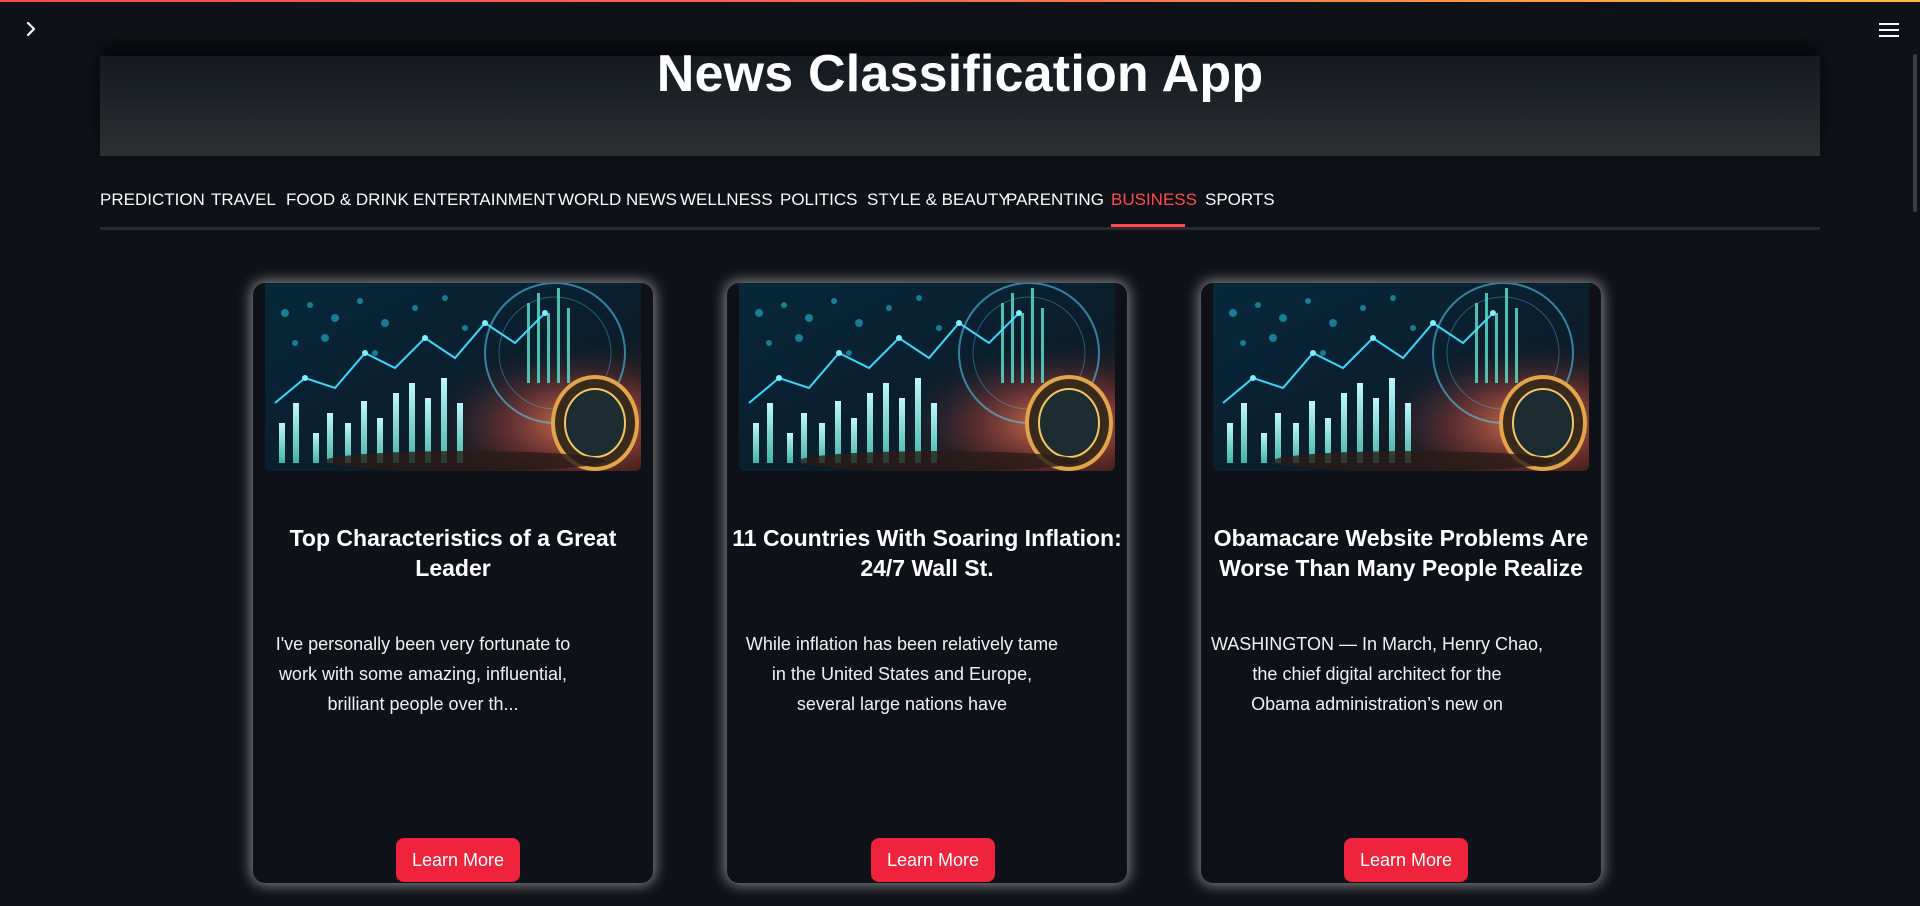  Describe the element at coordinates (902, 644) in the screenshot. I see `card-summary-line: While inflation has been relatively tame` at that location.